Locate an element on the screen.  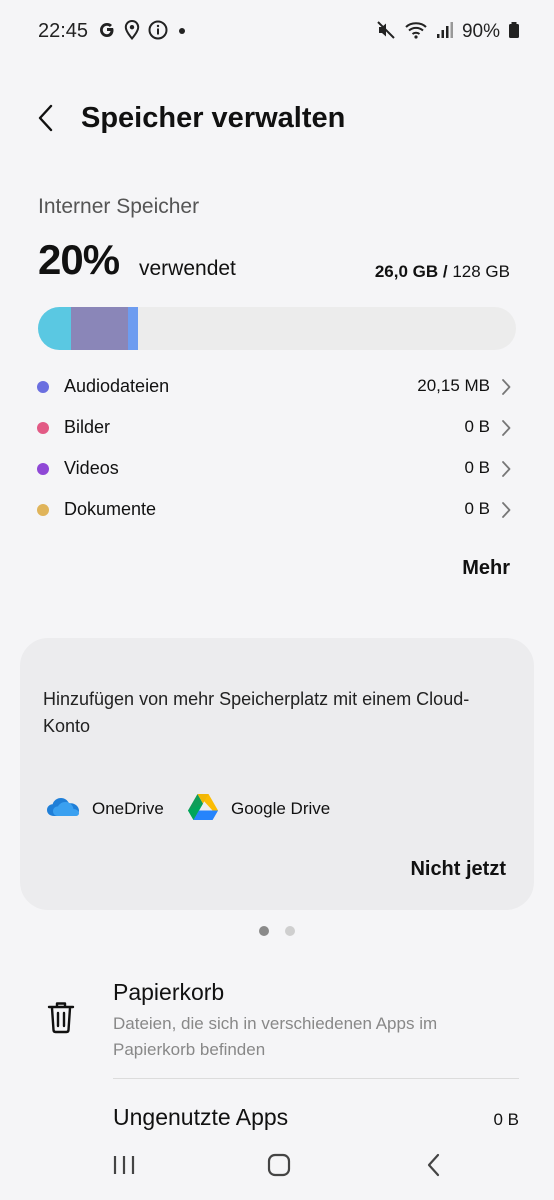
back-icon is located at coordinates (434, 1167).